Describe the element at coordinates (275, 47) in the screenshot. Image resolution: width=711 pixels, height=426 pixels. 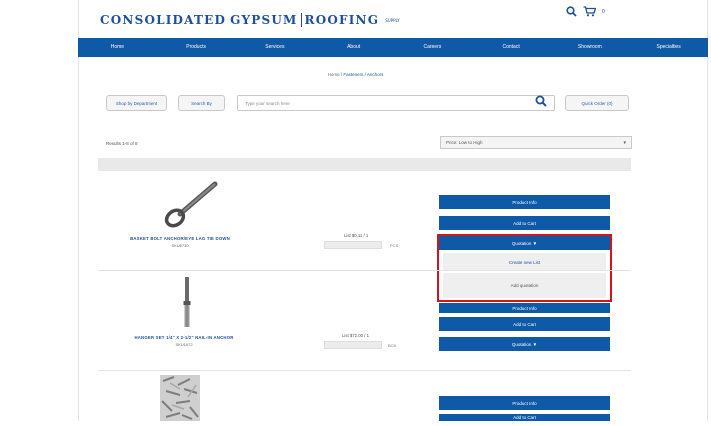
I see `nav-item-services: Services` at that location.